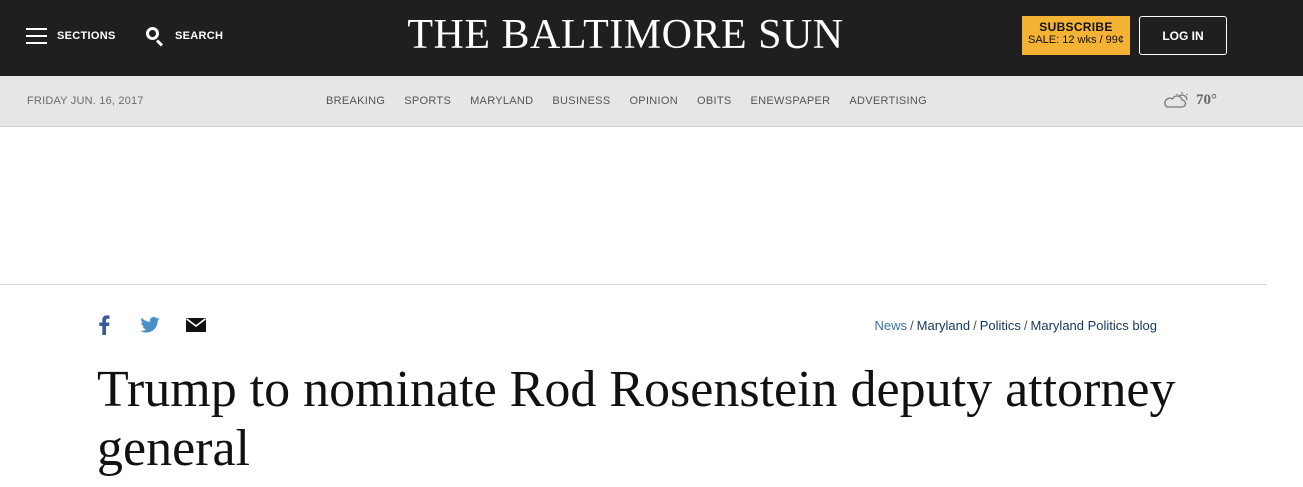  I want to click on breadcrumb-news: News, so click(891, 325).